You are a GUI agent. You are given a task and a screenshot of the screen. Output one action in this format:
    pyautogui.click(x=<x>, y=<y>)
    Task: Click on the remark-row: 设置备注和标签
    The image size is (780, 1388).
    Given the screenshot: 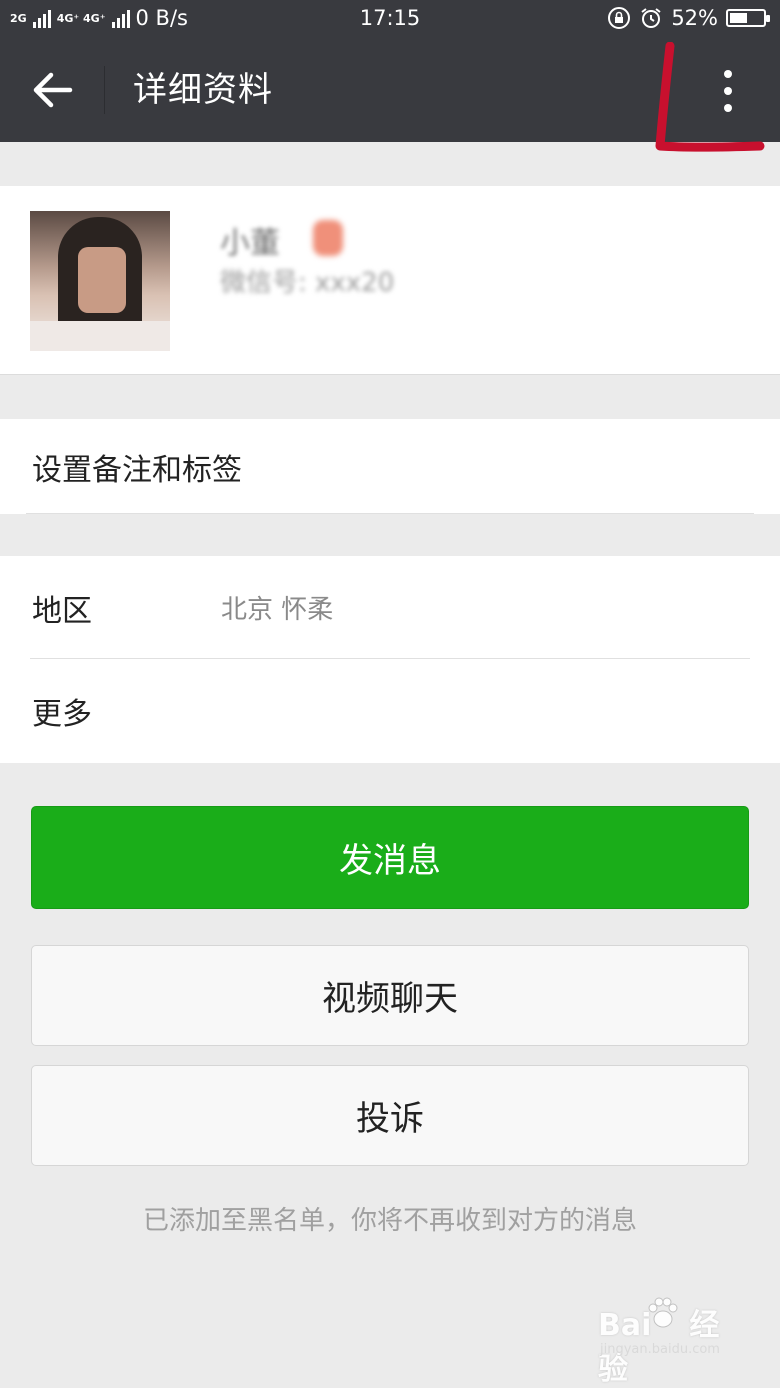 What is the action you would take?
    pyautogui.click(x=390, y=466)
    